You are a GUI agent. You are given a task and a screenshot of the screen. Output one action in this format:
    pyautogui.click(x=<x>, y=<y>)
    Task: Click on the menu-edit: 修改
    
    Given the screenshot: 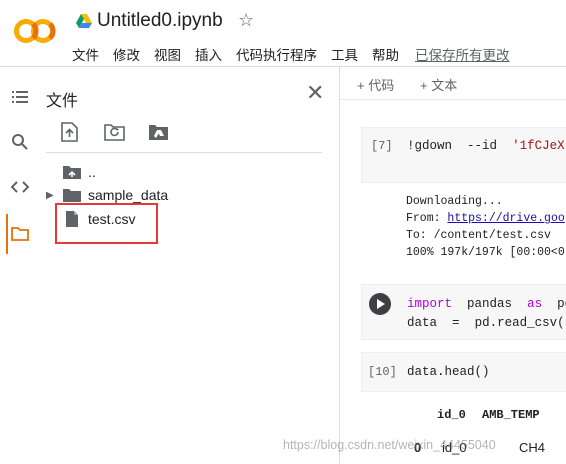 What is the action you would take?
    pyautogui.click(x=126, y=54)
    